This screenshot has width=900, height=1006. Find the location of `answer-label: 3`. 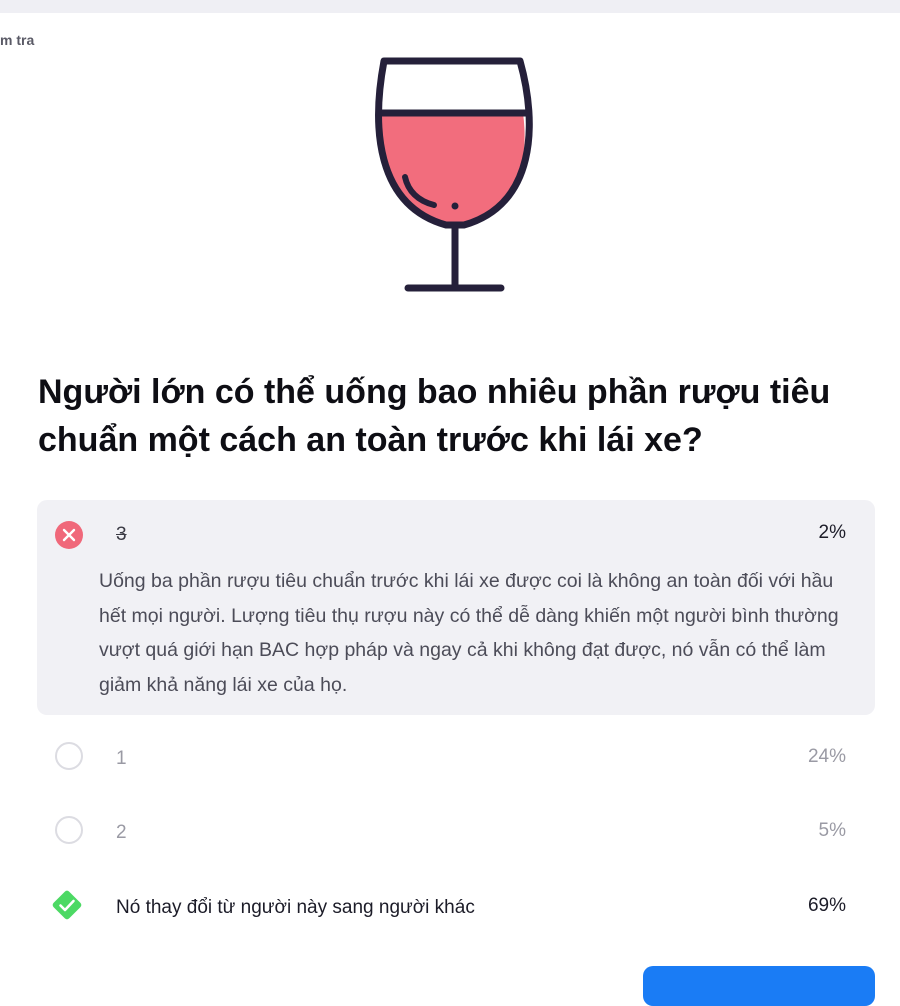

answer-label: 3 is located at coordinates (121, 534).